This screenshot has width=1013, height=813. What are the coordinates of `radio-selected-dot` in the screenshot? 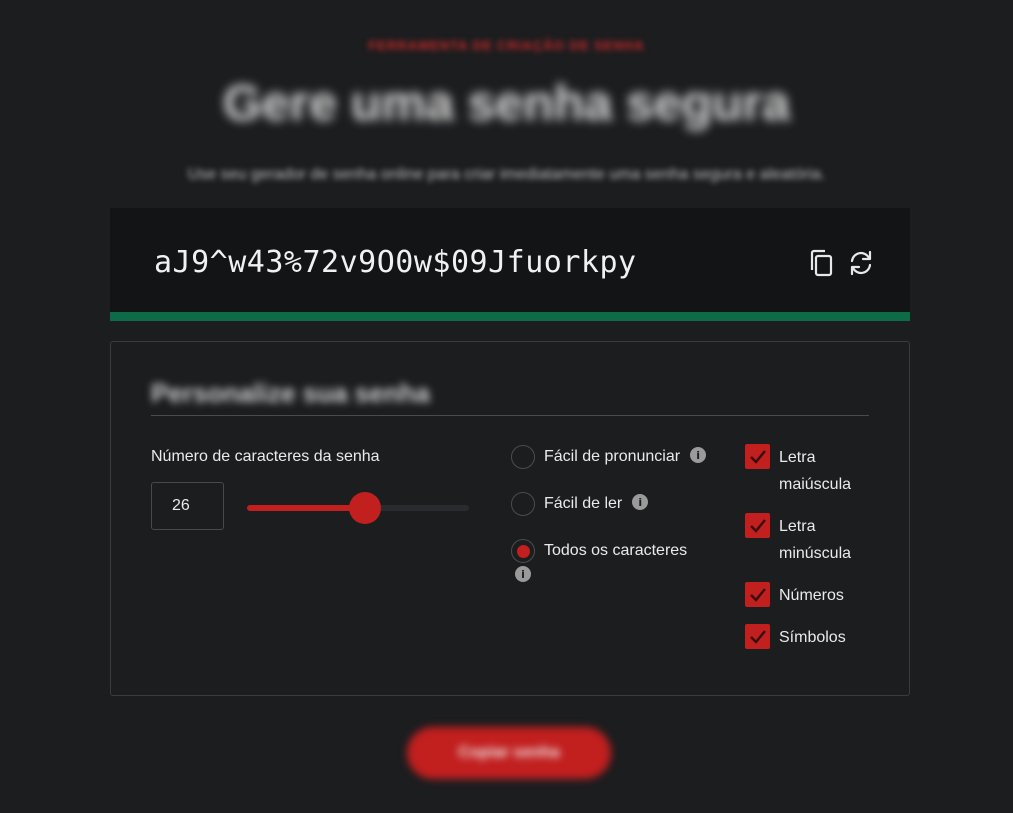 It's located at (523, 551).